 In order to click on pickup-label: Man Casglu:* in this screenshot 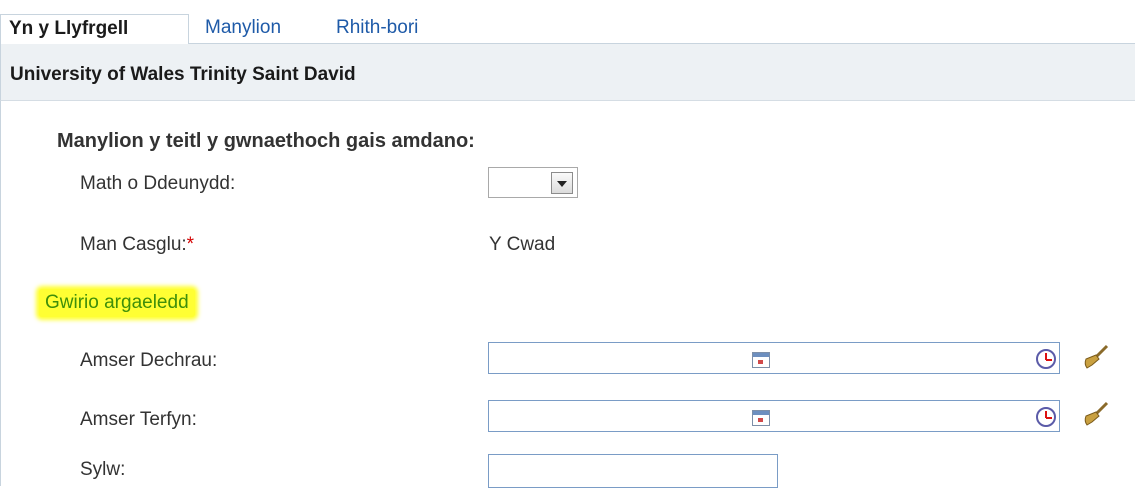, I will do `click(137, 245)`.